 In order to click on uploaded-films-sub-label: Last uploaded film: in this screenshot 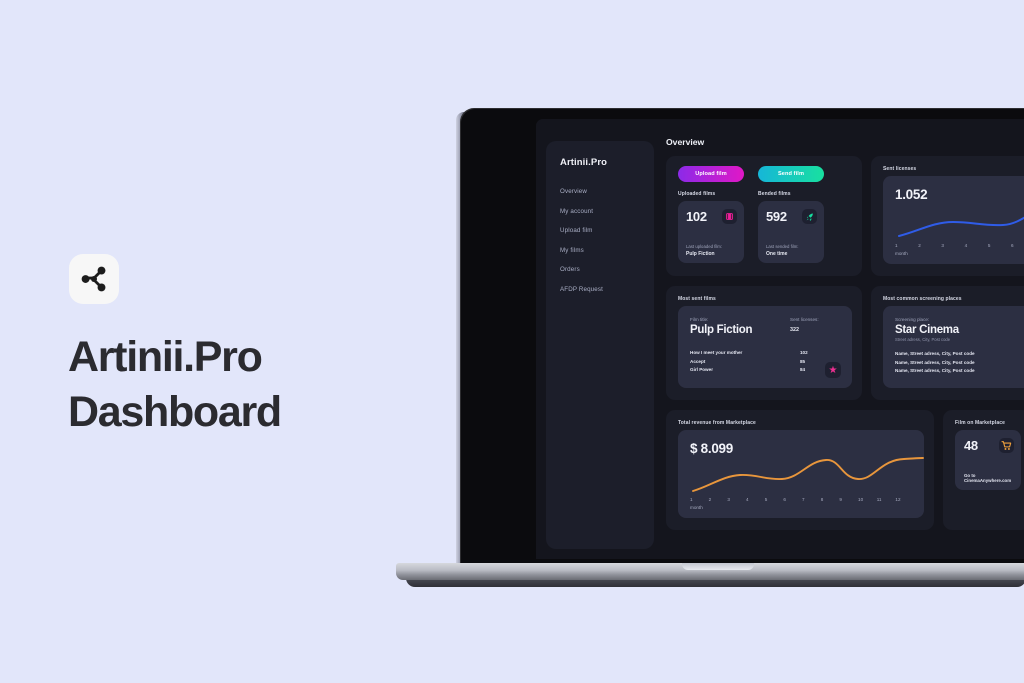, I will do `click(704, 246)`.